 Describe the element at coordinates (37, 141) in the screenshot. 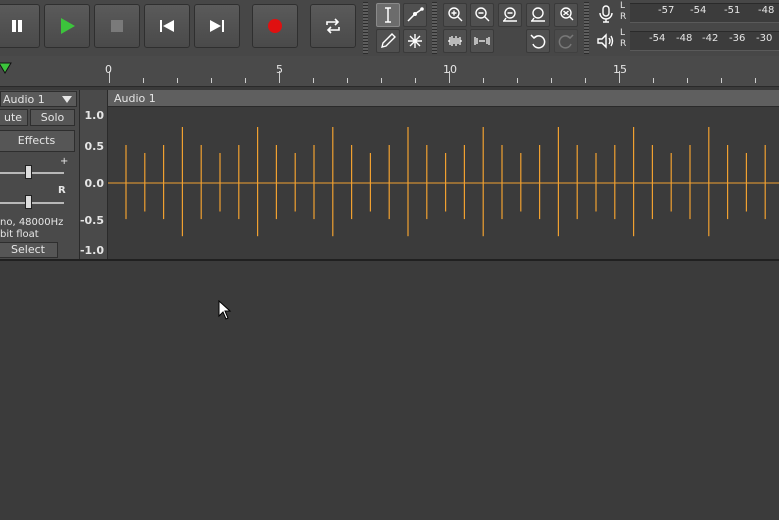

I see `effects-button: Effects` at that location.